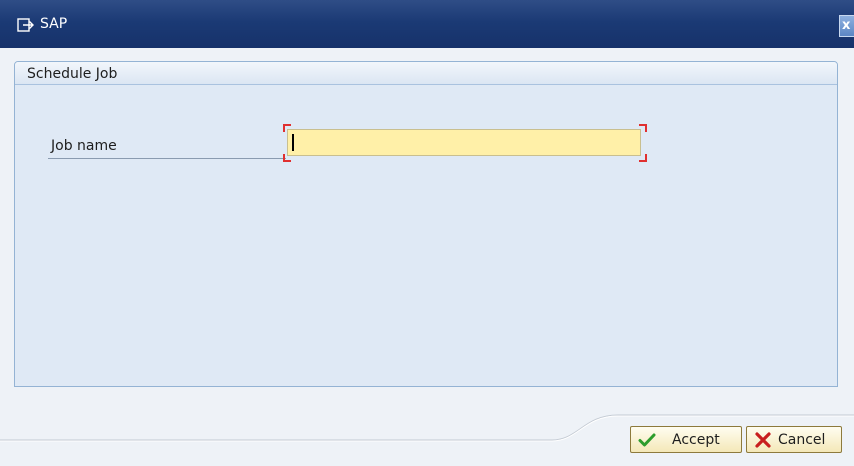 The height and width of the screenshot is (466, 854). What do you see at coordinates (54, 24) in the screenshot?
I see `window-title: SAP` at bounding box center [54, 24].